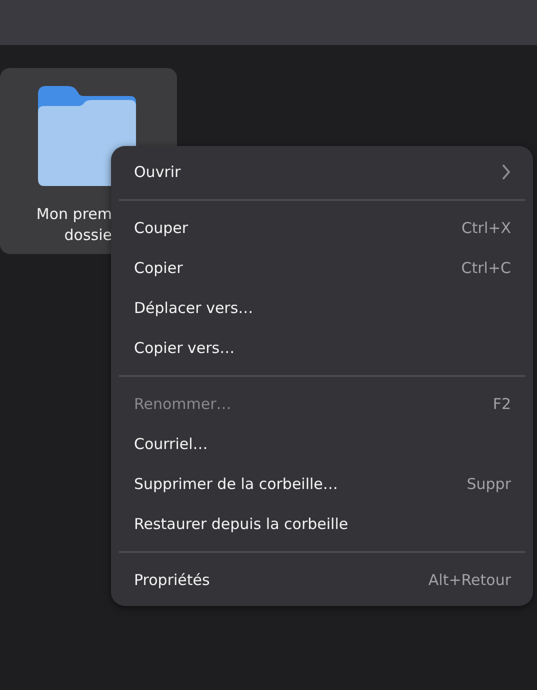 The image size is (537, 690). Describe the element at coordinates (322, 484) in the screenshot. I see `menu-item: Supprimer de la corbeille… Suppr` at that location.